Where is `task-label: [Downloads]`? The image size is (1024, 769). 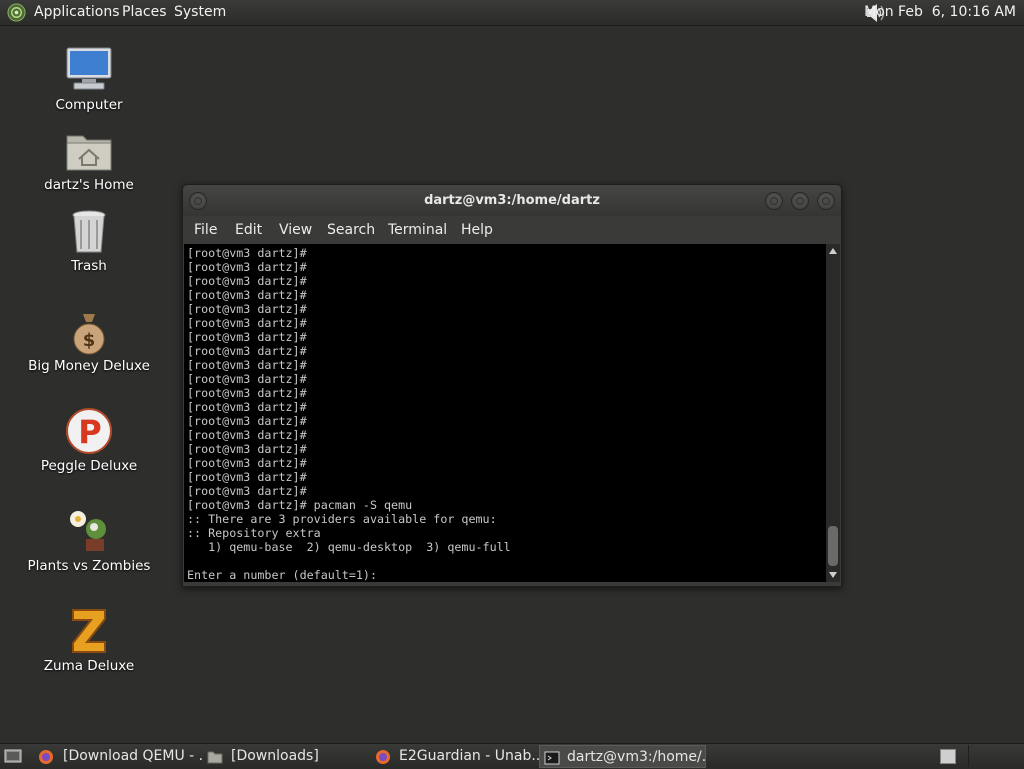
task-label: [Downloads] is located at coordinates (275, 756).